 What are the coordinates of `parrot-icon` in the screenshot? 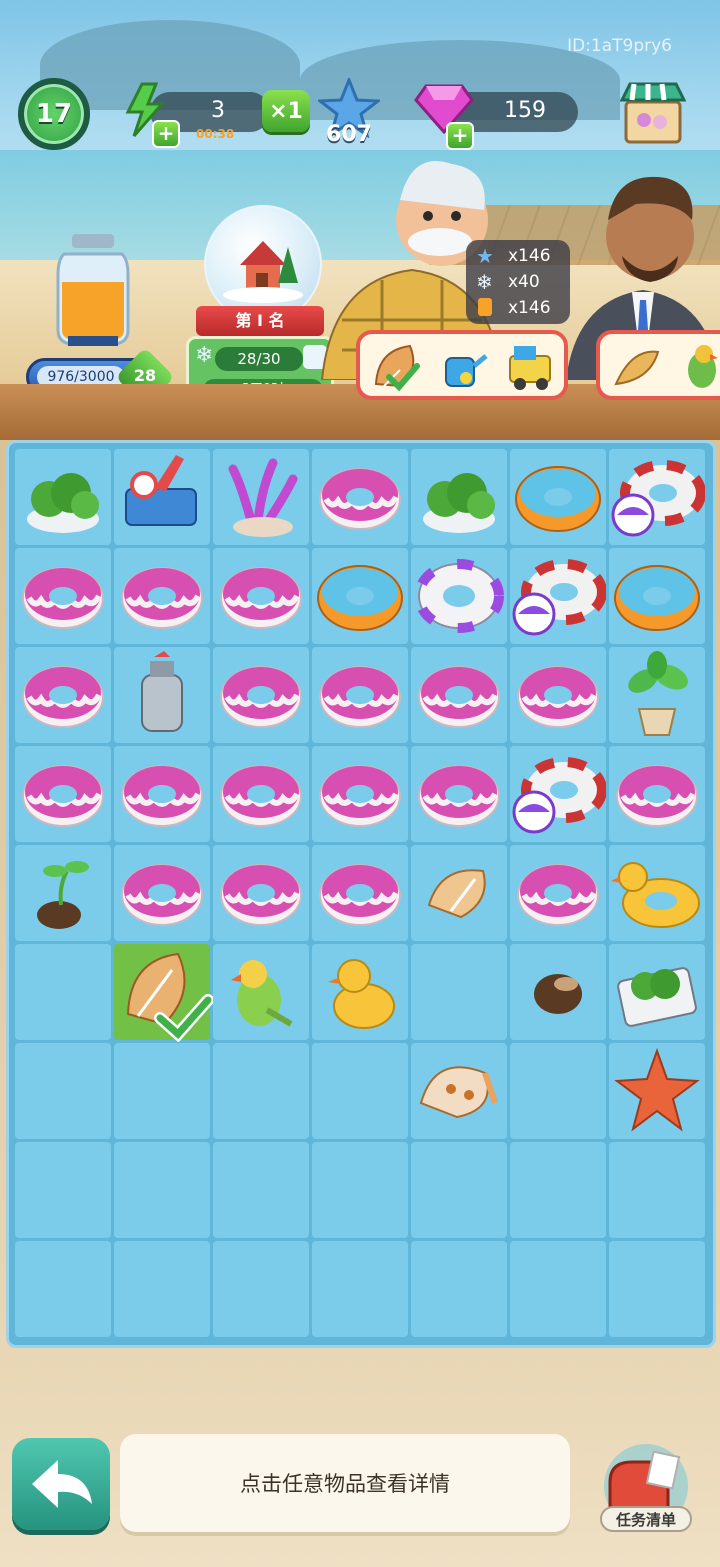 It's located at (703, 366).